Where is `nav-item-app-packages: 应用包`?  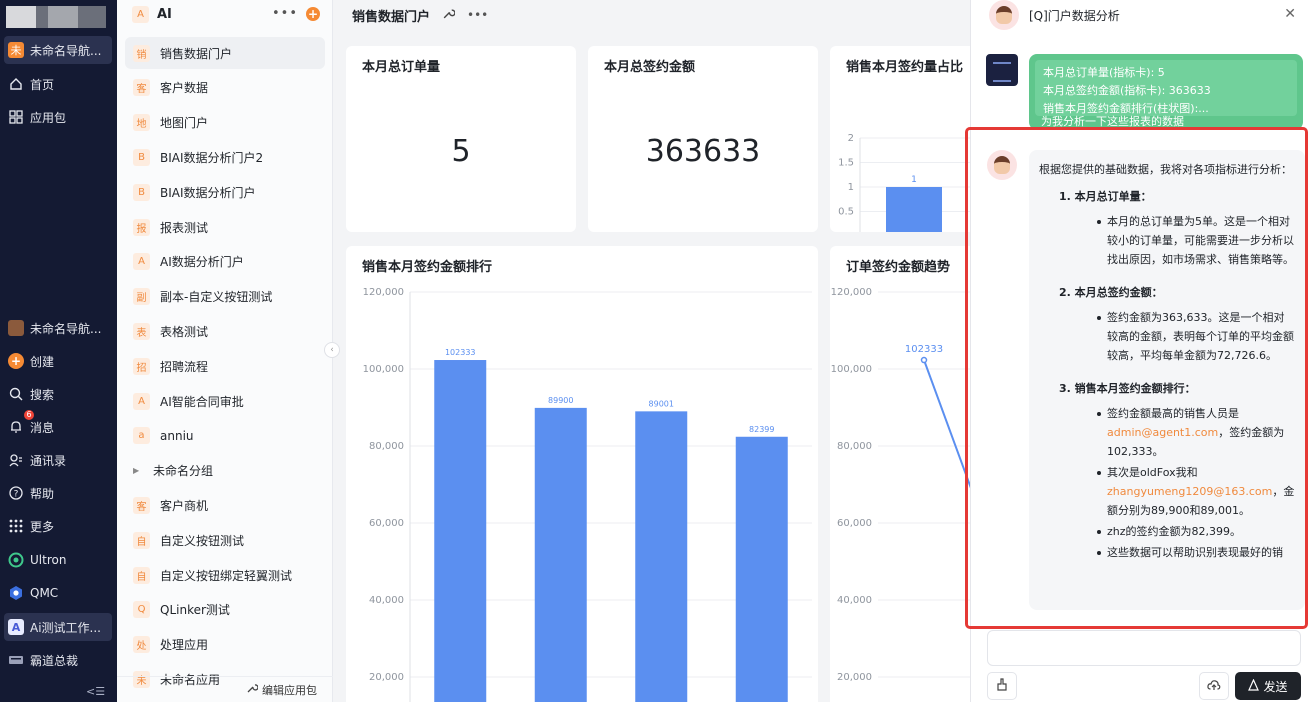 nav-item-app-packages: 应用包 is located at coordinates (58, 117).